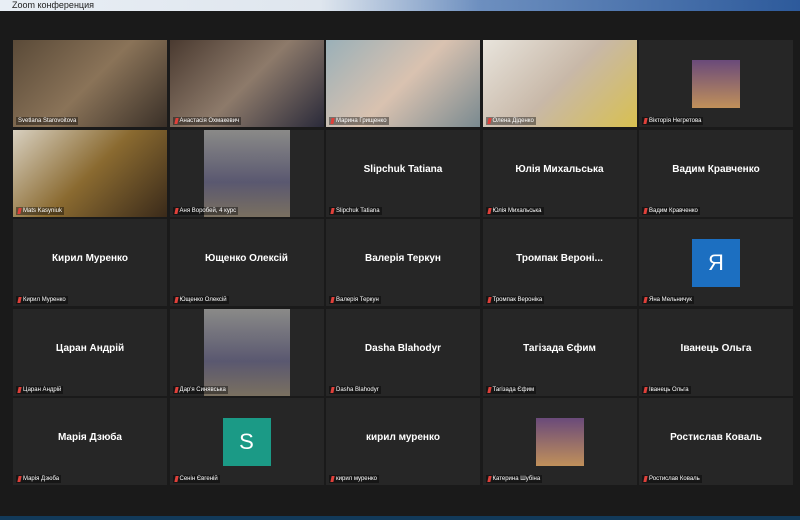 Image resolution: width=800 pixels, height=520 pixels. What do you see at coordinates (675, 121) in the screenshot?
I see `participant-name: Вікторія Негретова` at bounding box center [675, 121].